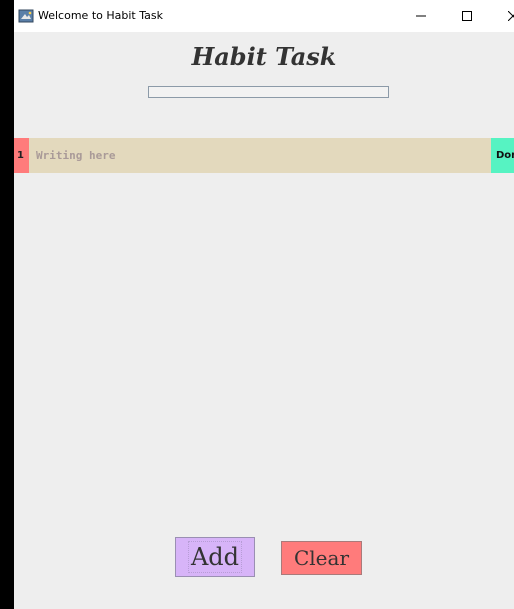 This screenshot has height=609, width=514. Describe the element at coordinates (502, 16) in the screenshot. I see `close-icon` at that location.